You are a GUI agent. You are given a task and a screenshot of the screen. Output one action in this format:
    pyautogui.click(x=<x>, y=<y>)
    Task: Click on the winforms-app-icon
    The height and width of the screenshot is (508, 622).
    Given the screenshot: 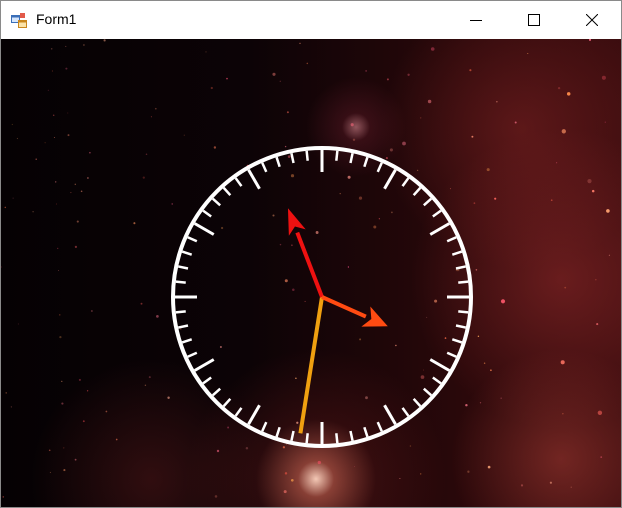 What is the action you would take?
    pyautogui.click(x=19, y=20)
    